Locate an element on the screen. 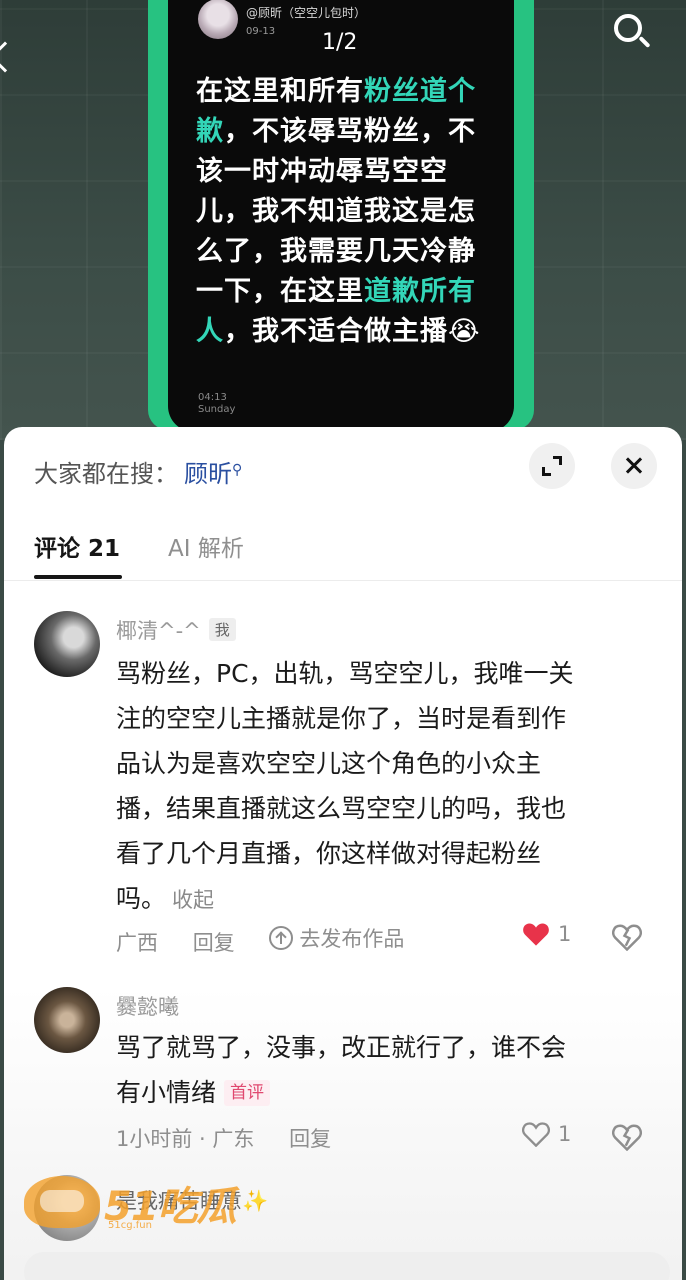 The height and width of the screenshot is (1280, 686). heart-outline-icon is located at coordinates (536, 1134).